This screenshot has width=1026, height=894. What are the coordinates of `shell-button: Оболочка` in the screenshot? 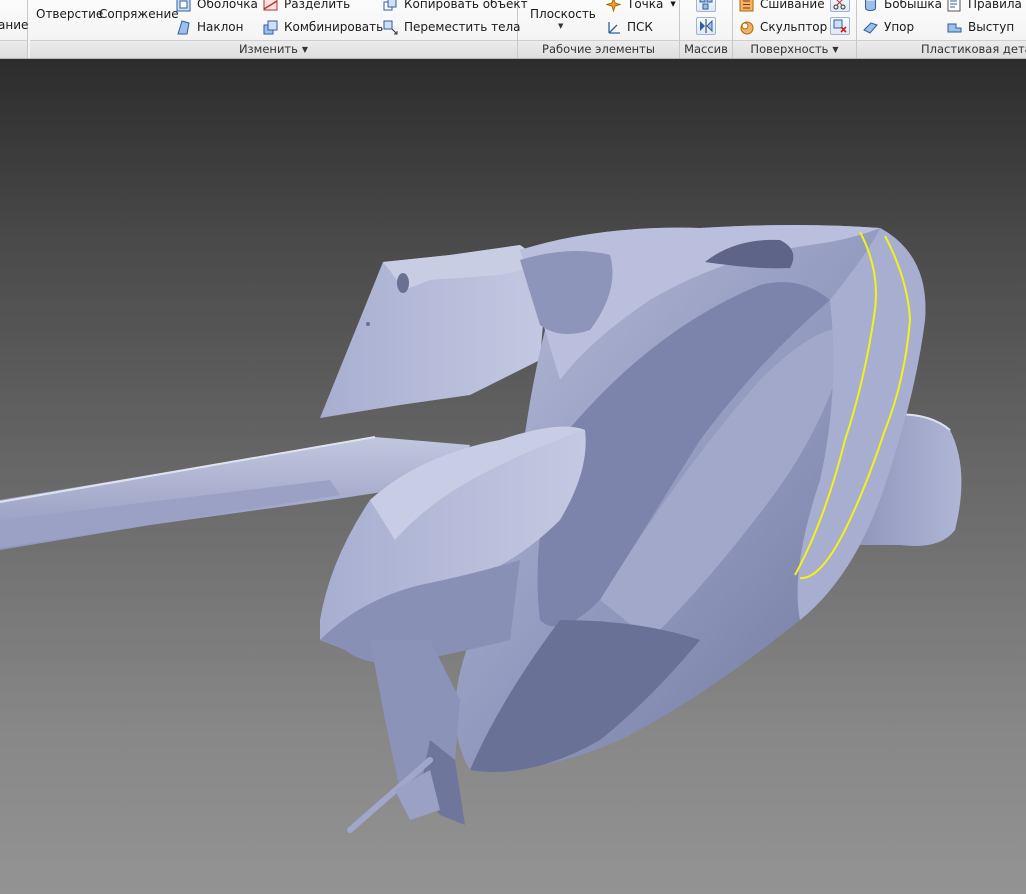 It's located at (217, 6).